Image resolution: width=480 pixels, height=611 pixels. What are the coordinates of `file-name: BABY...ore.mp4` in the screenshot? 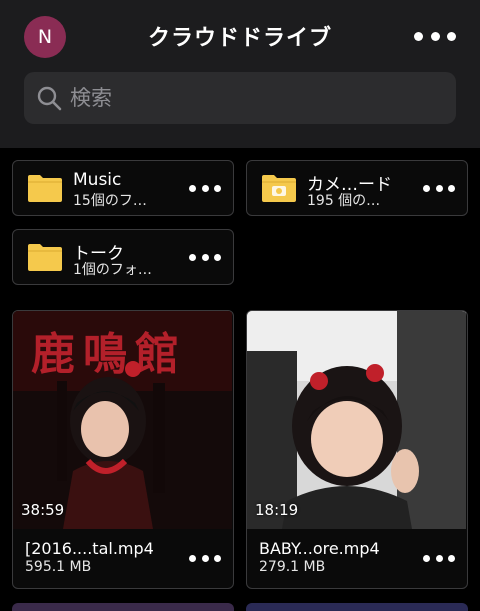 It's located at (319, 548).